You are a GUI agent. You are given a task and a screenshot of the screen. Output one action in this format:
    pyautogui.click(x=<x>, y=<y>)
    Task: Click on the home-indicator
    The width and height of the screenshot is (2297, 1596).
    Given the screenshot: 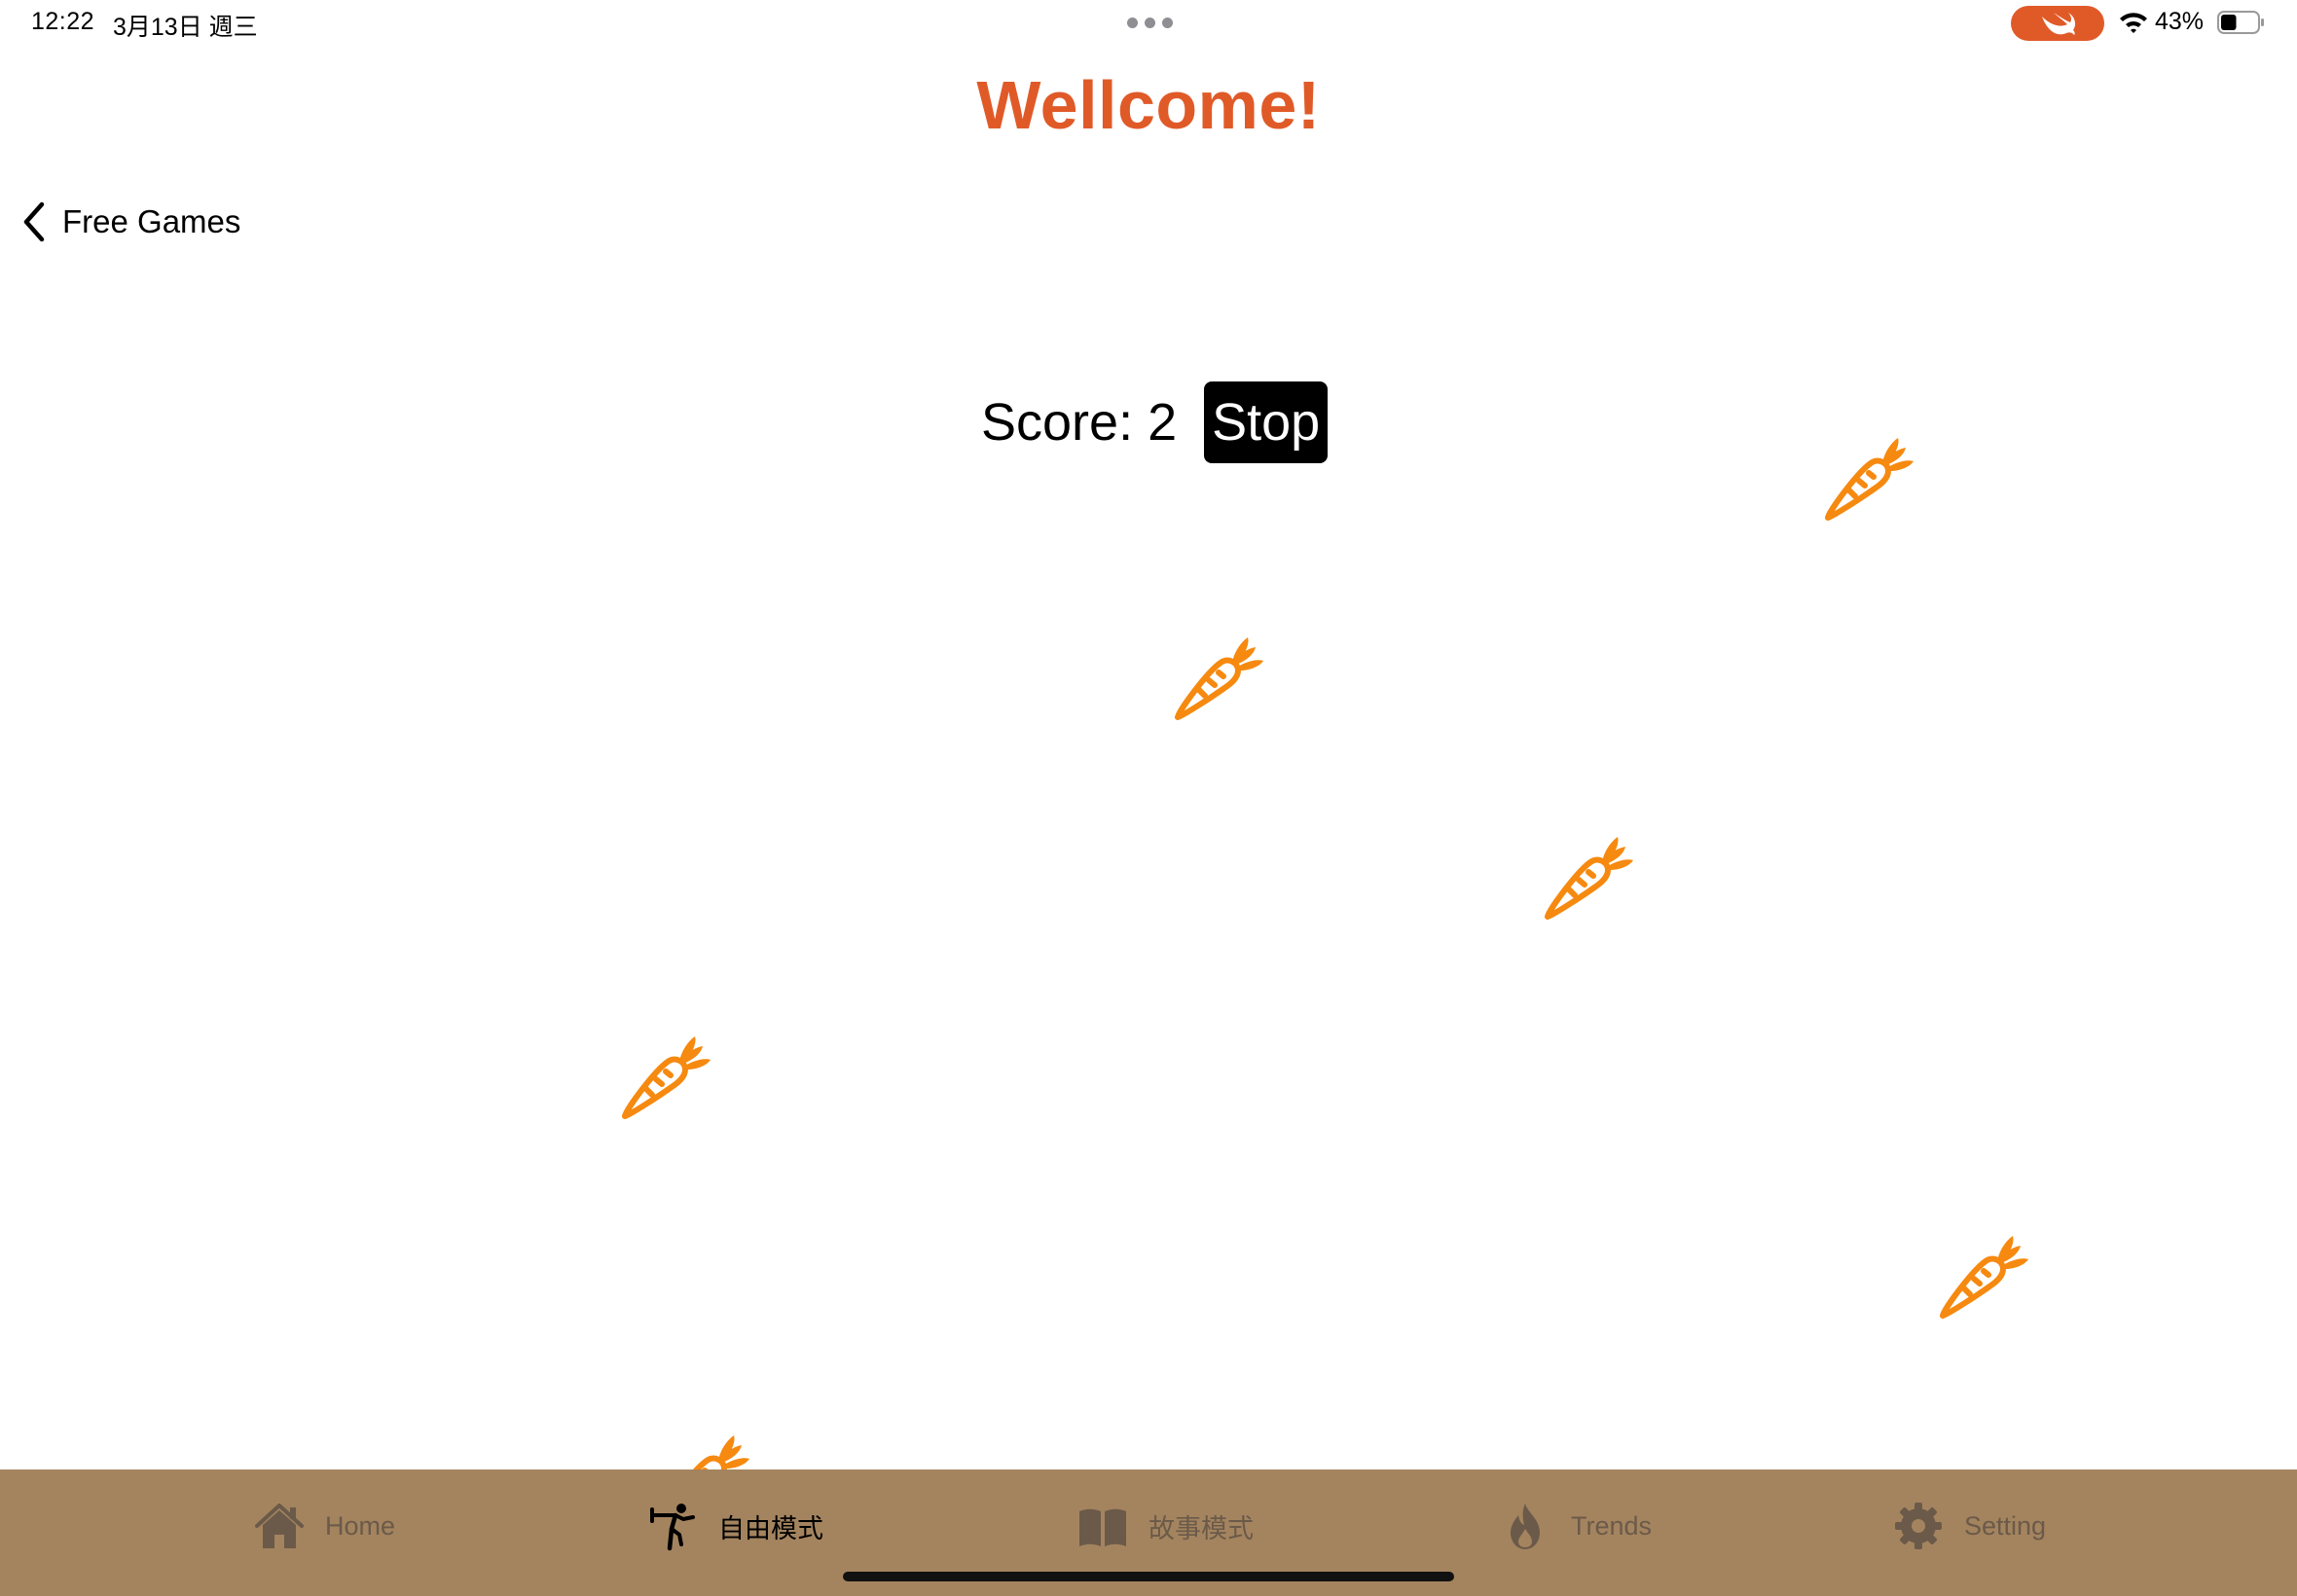 What is the action you would take?
    pyautogui.click(x=1148, y=1576)
    